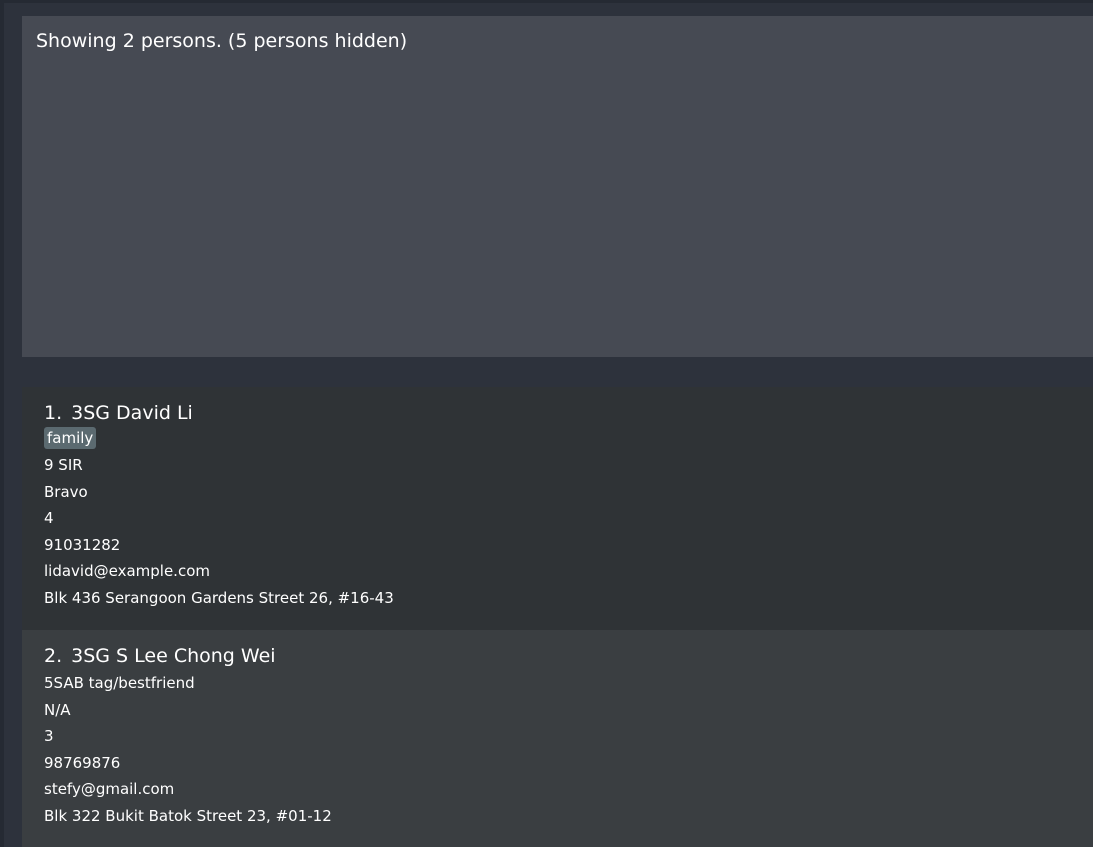  What do you see at coordinates (53, 413) in the screenshot?
I see `person-index: 1.` at bounding box center [53, 413].